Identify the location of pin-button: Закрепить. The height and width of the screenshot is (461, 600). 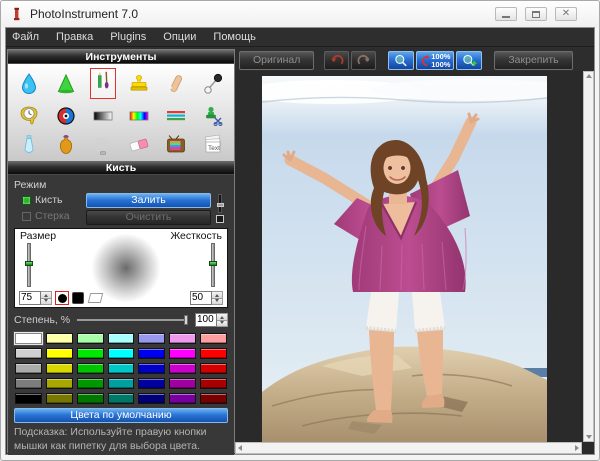
(533, 60).